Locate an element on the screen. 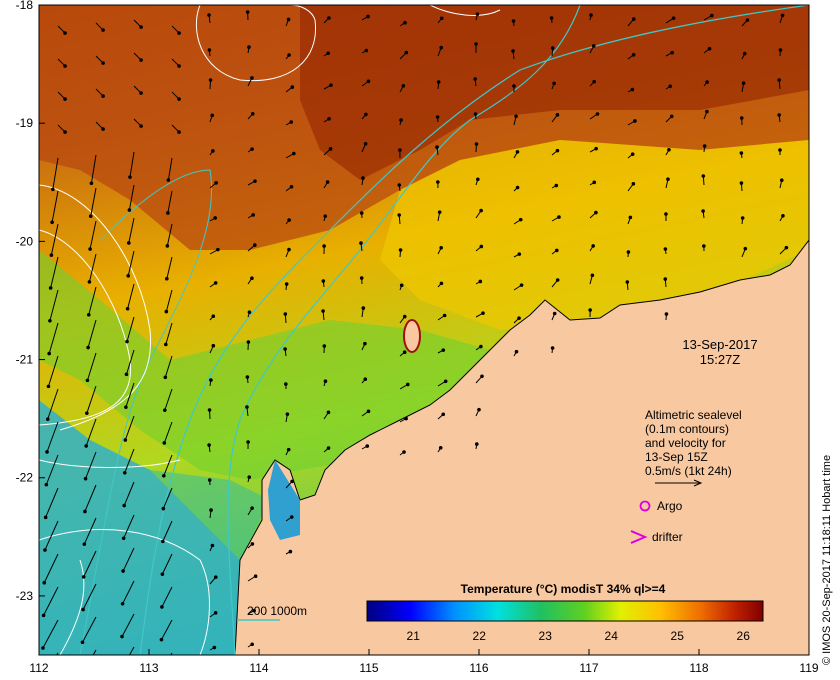 The width and height of the screenshot is (840, 680). island is located at coordinates (412, 336).